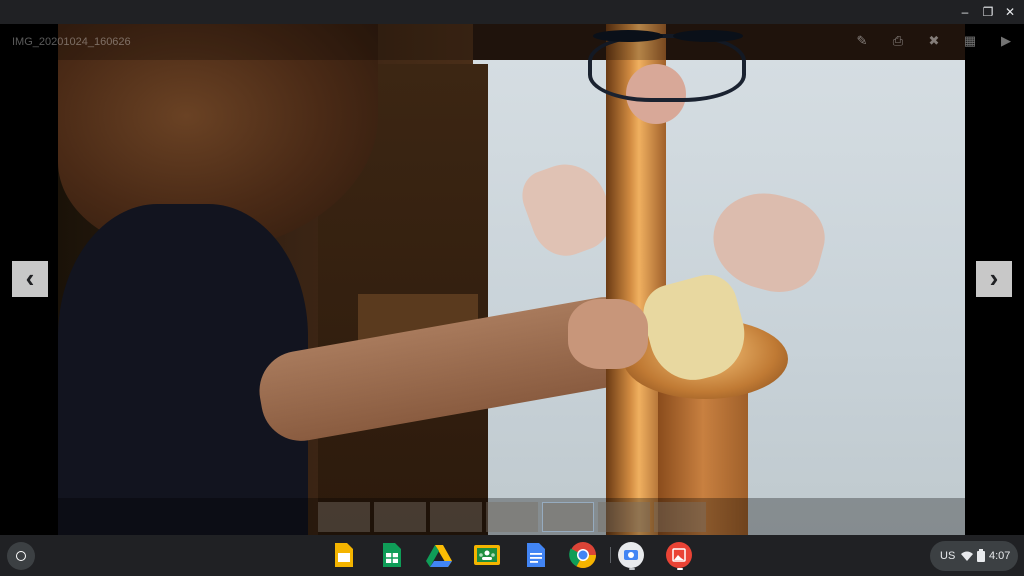 The height and width of the screenshot is (576, 1024). Describe the element at coordinates (994, 279) in the screenshot. I see `next-image-button: ›` at that location.